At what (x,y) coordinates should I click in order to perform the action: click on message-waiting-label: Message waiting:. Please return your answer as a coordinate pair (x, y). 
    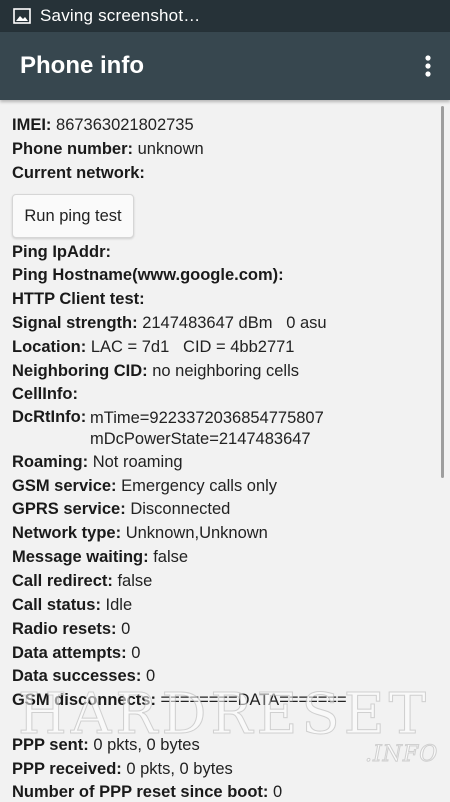
    Looking at the image, I should click on (80, 557).